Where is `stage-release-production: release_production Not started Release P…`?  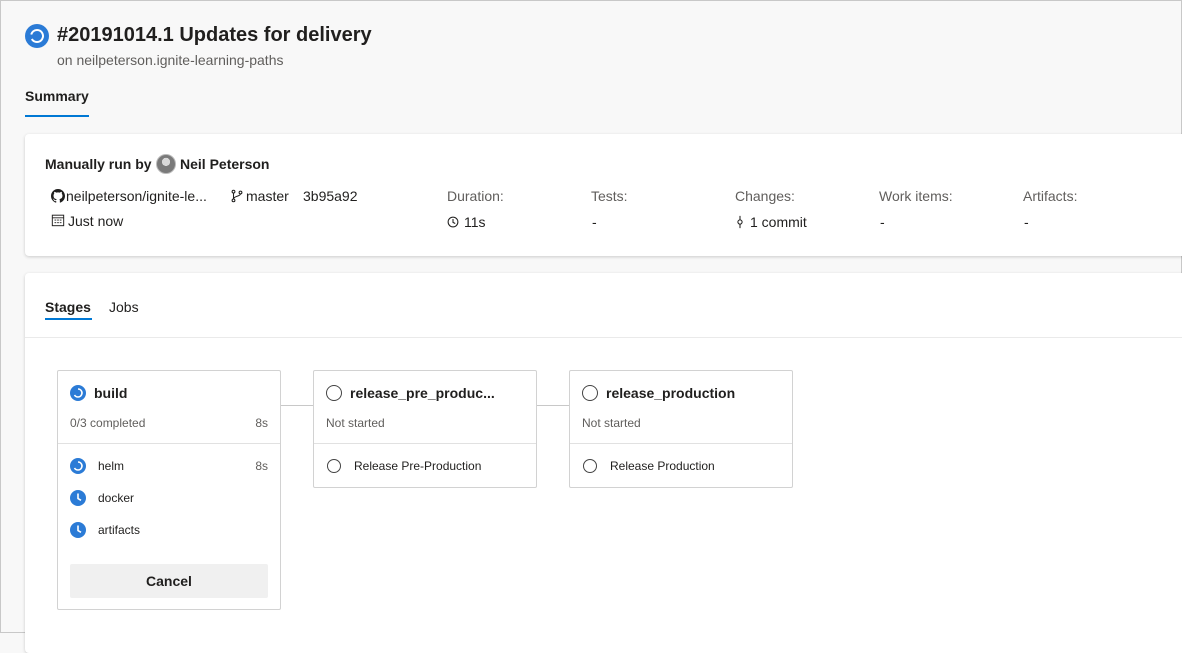 stage-release-production: release_production Not started Release P… is located at coordinates (681, 429).